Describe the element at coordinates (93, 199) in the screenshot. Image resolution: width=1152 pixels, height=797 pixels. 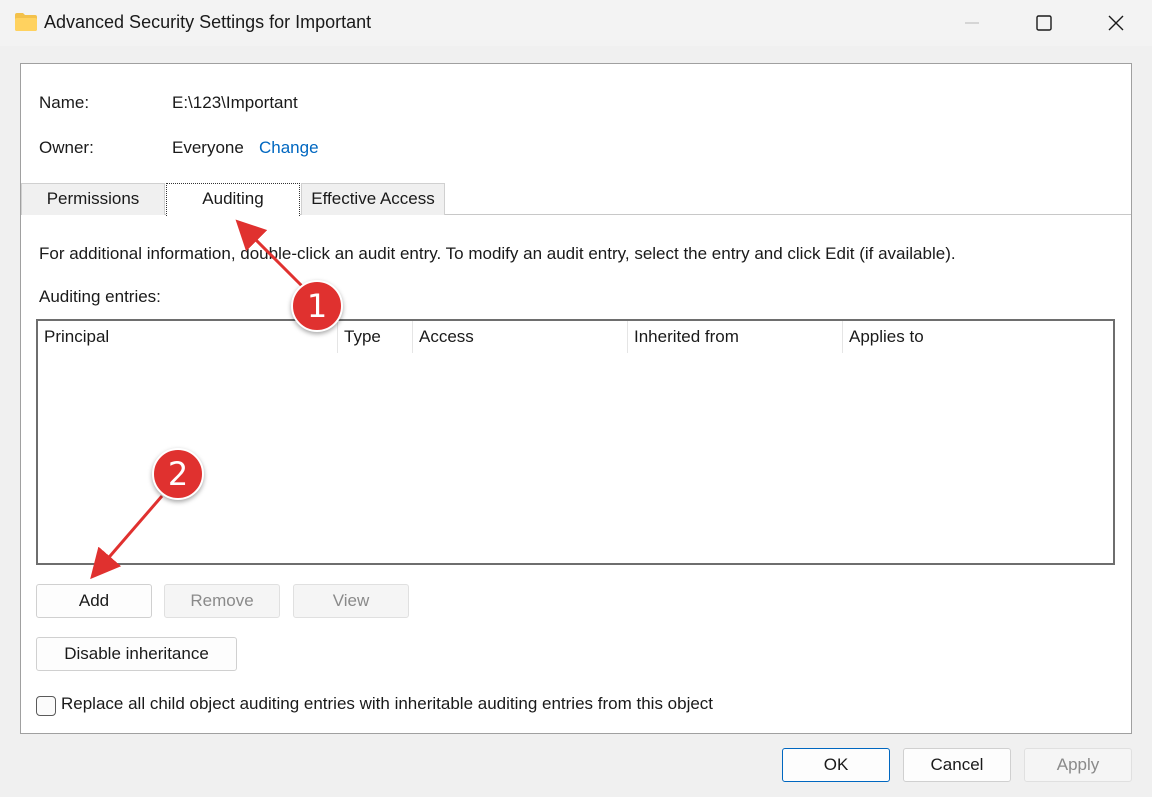
I see `tab-permissions: Permissions` at that location.